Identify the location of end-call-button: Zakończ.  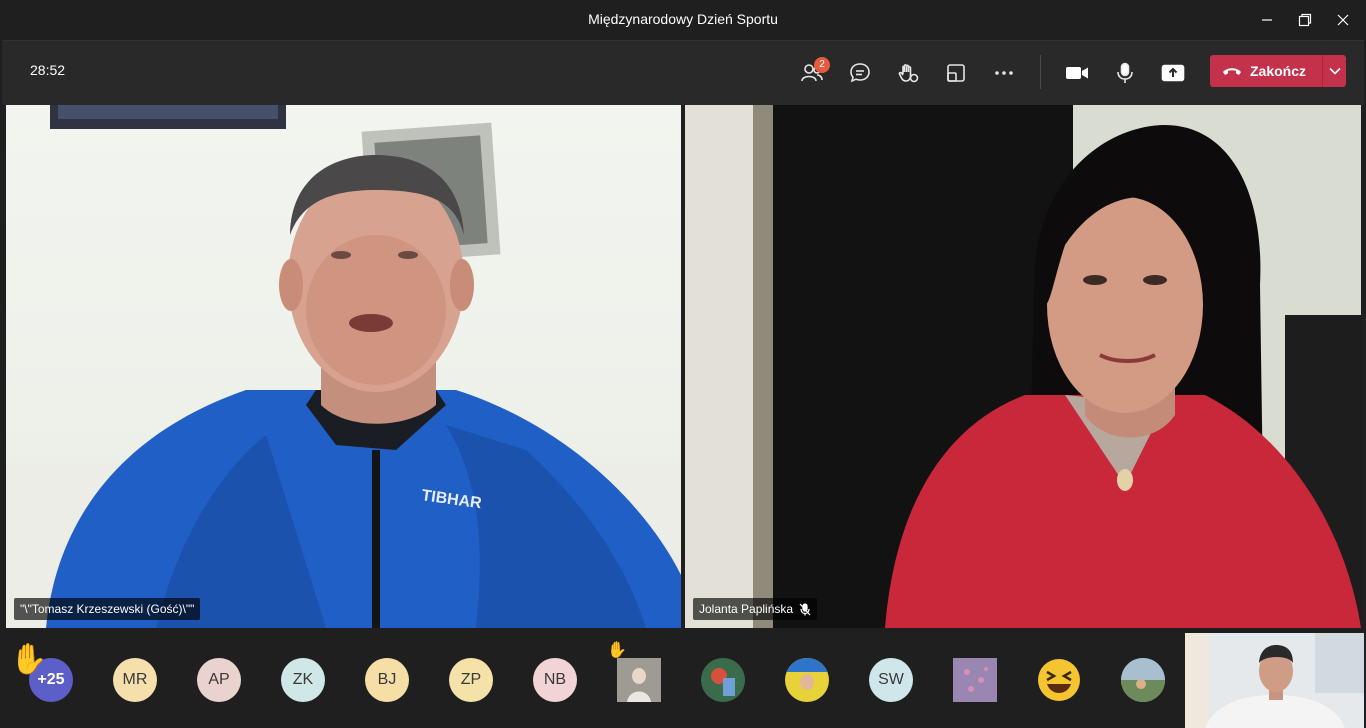
(1278, 71).